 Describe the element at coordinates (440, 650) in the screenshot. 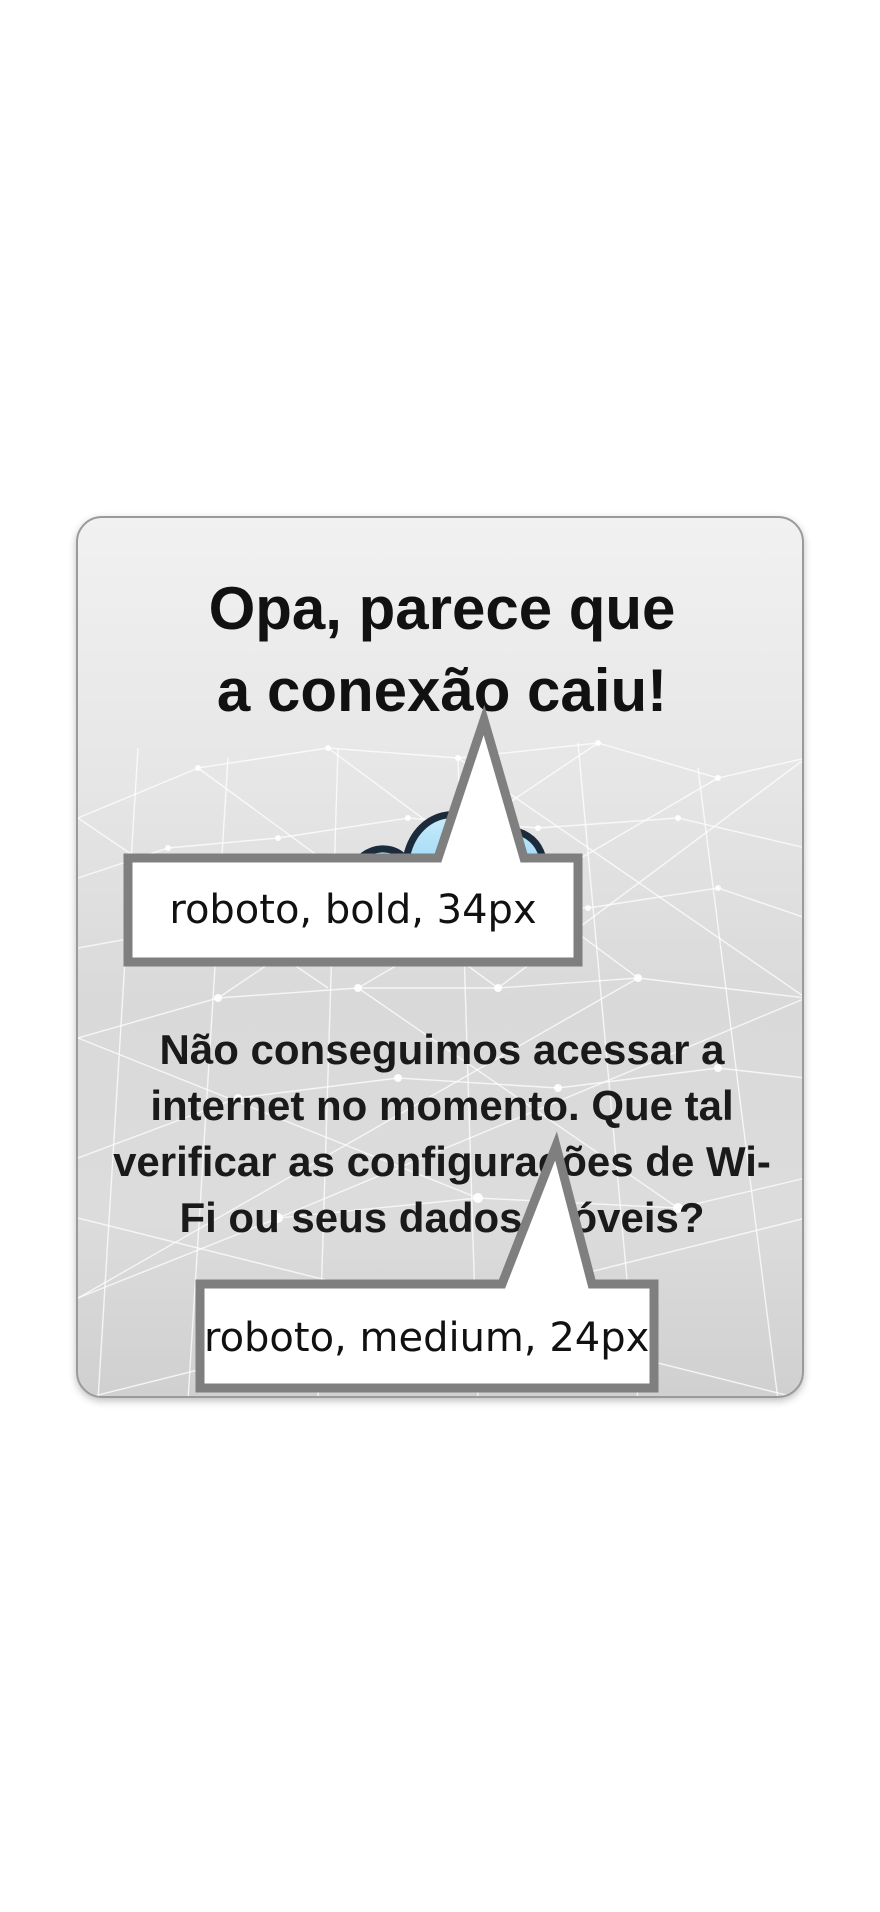

I see `dialog-title: Opa, parece que a conexão caiu!` at that location.